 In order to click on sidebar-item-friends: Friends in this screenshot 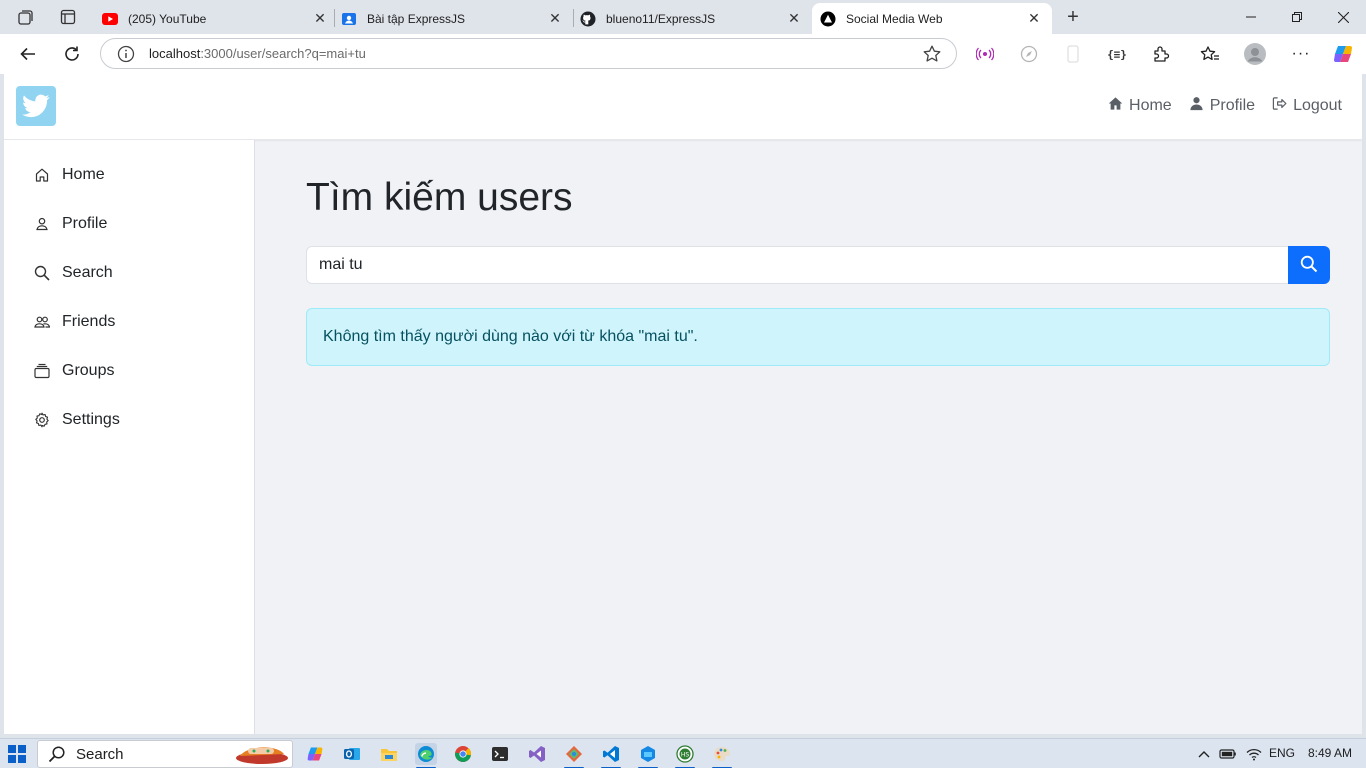, I will do `click(74, 322)`.